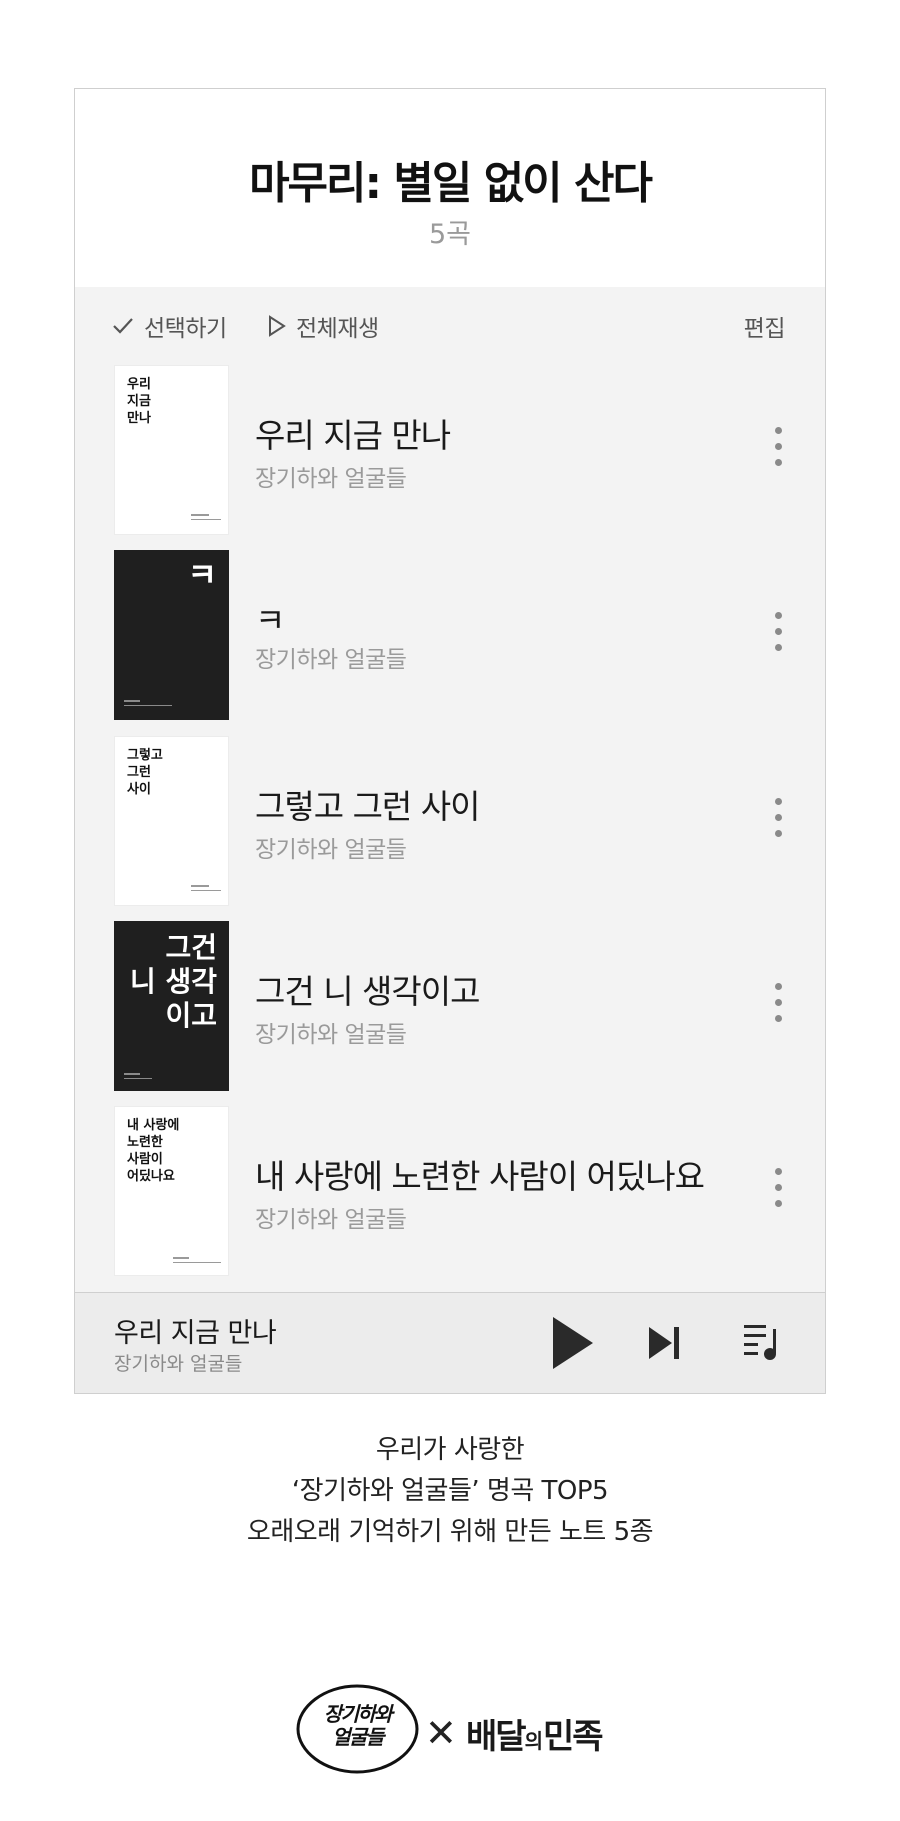 The width and height of the screenshot is (900, 1821). I want to click on band-logo: 장기하와 얼굴들, so click(357, 1729).